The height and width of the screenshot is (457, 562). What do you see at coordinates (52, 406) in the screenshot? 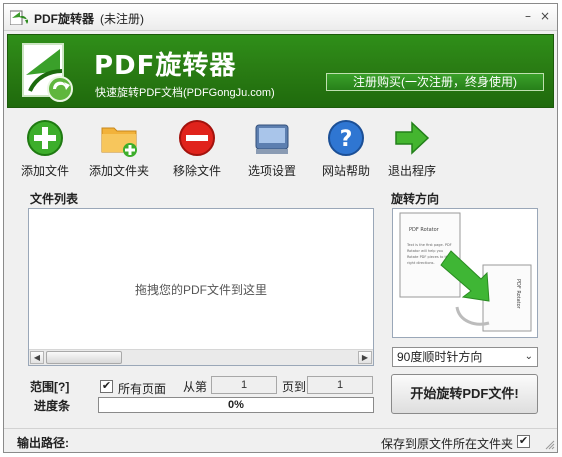
I see `progress-label: 进度条` at bounding box center [52, 406].